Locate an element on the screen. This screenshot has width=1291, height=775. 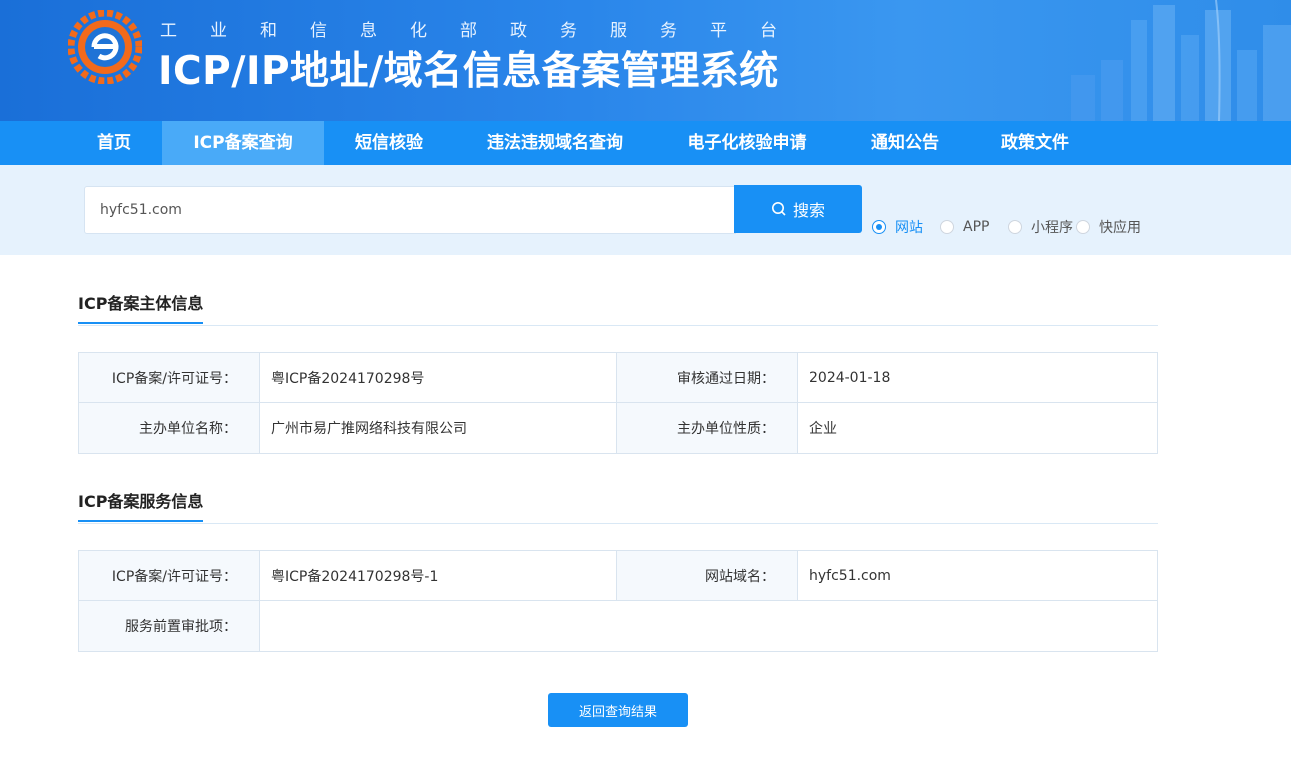
radio-app: APP is located at coordinates (964, 227).